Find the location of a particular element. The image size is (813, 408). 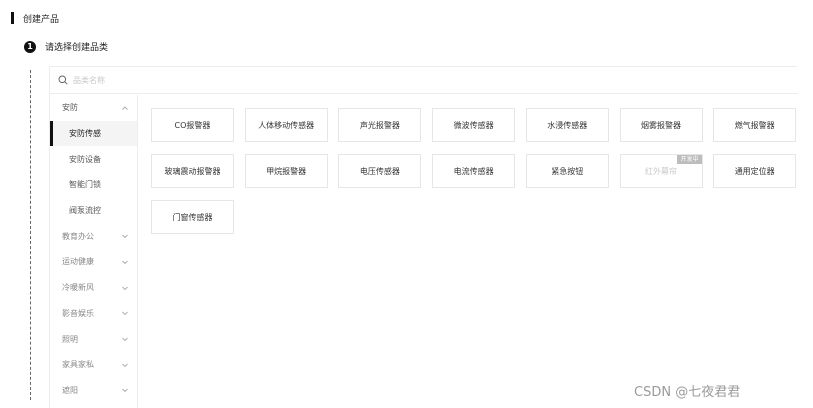

product-card: 通用定位器 is located at coordinates (755, 171).